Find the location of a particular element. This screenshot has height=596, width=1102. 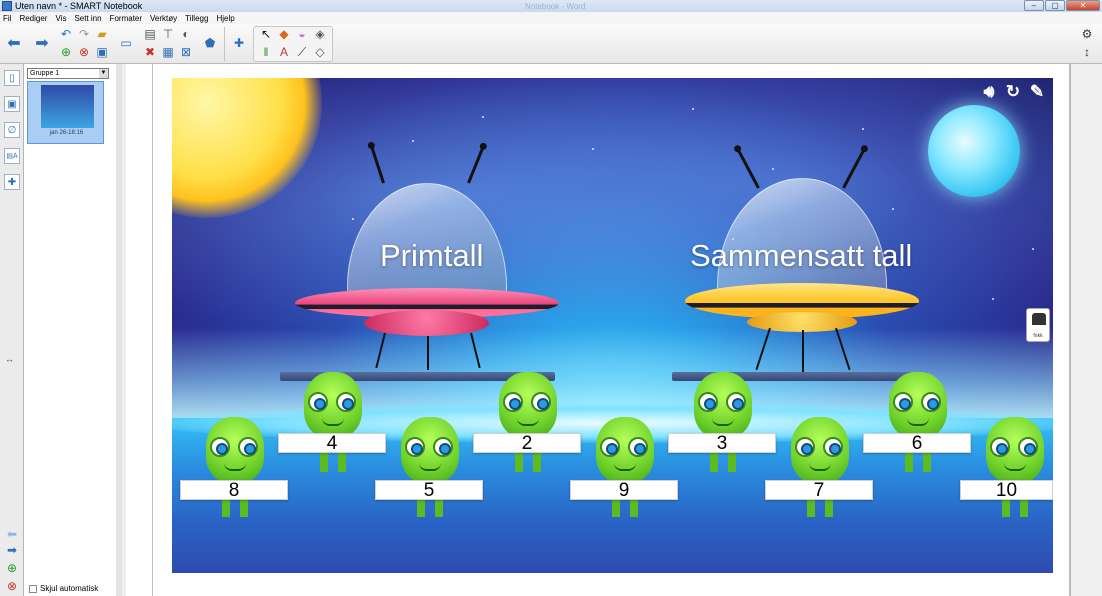

remove-page-icon: ⊗ is located at coordinates (12, 586).